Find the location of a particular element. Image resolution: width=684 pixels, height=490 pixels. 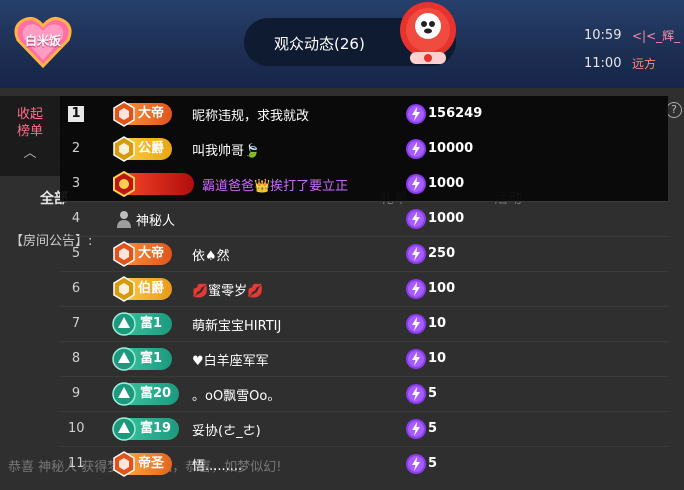

badge-label: 帝圣 is located at coordinates (151, 463).